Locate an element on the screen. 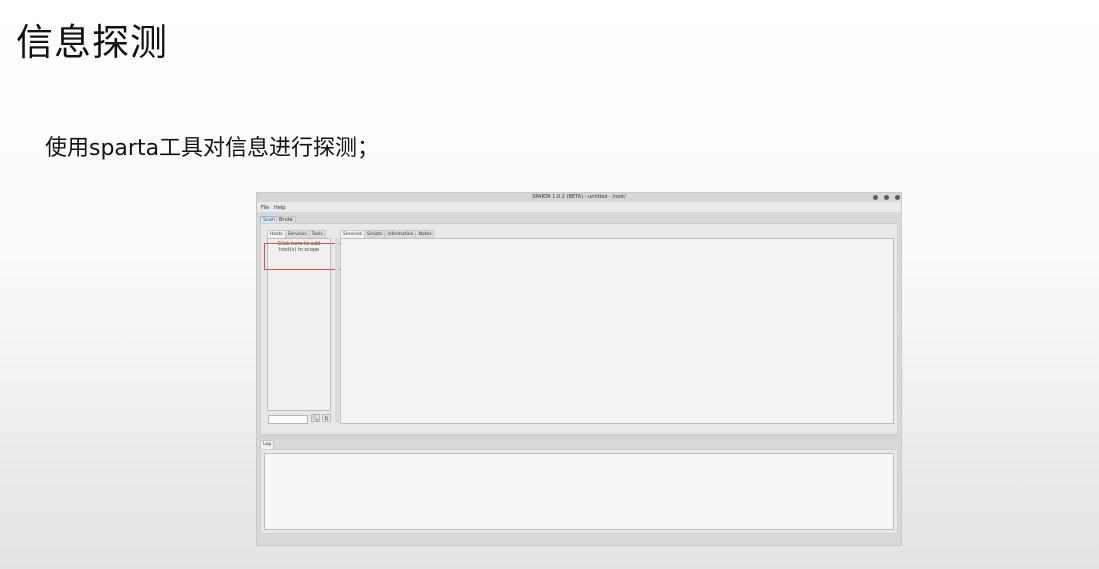 The image size is (1099, 569). close-button is located at coordinates (897, 197).